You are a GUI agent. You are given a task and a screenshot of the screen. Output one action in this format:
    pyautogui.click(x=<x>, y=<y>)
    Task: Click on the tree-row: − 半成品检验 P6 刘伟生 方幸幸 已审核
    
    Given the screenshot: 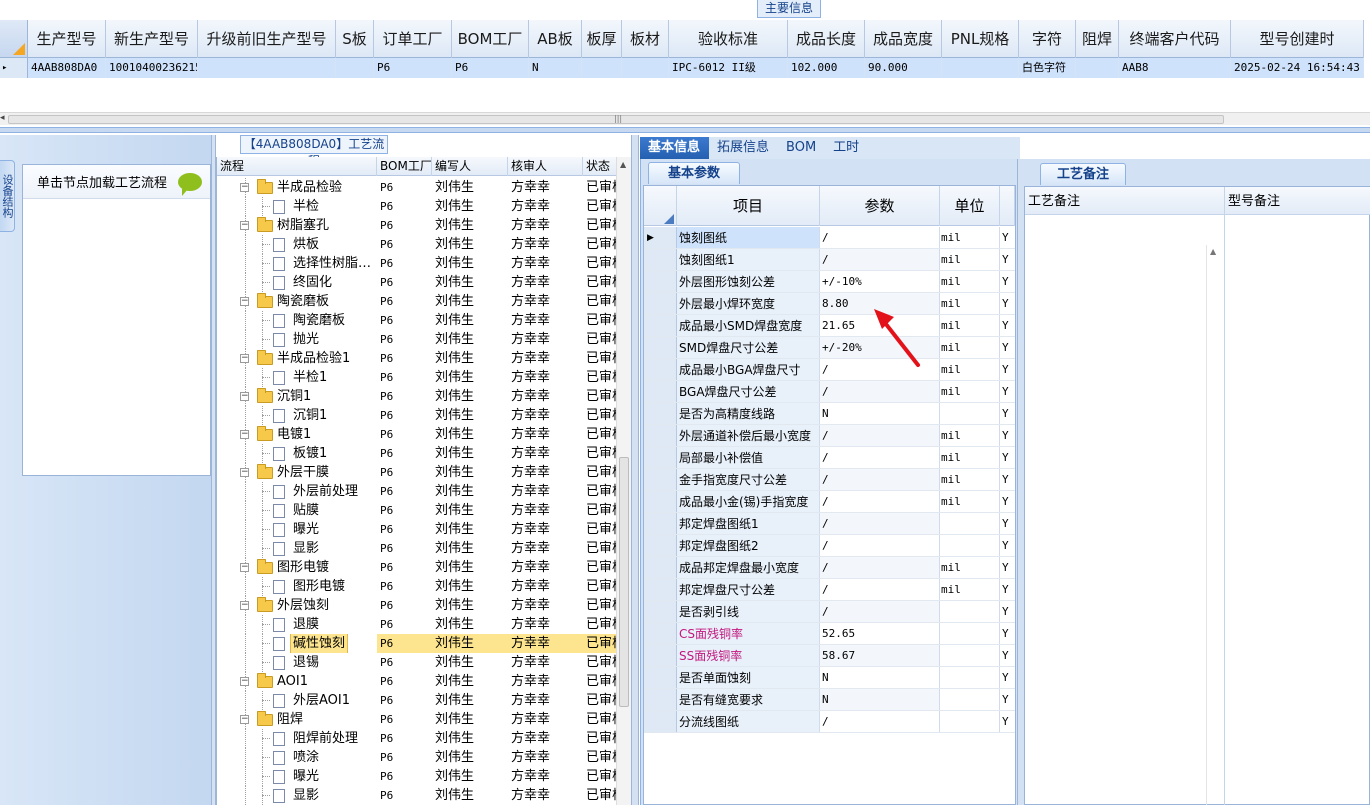 What is the action you would take?
    pyautogui.click(x=420, y=187)
    